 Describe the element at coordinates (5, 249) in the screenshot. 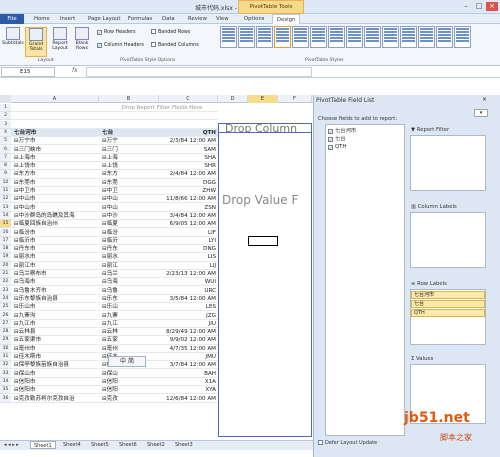

I see `row-header: 18` at that location.